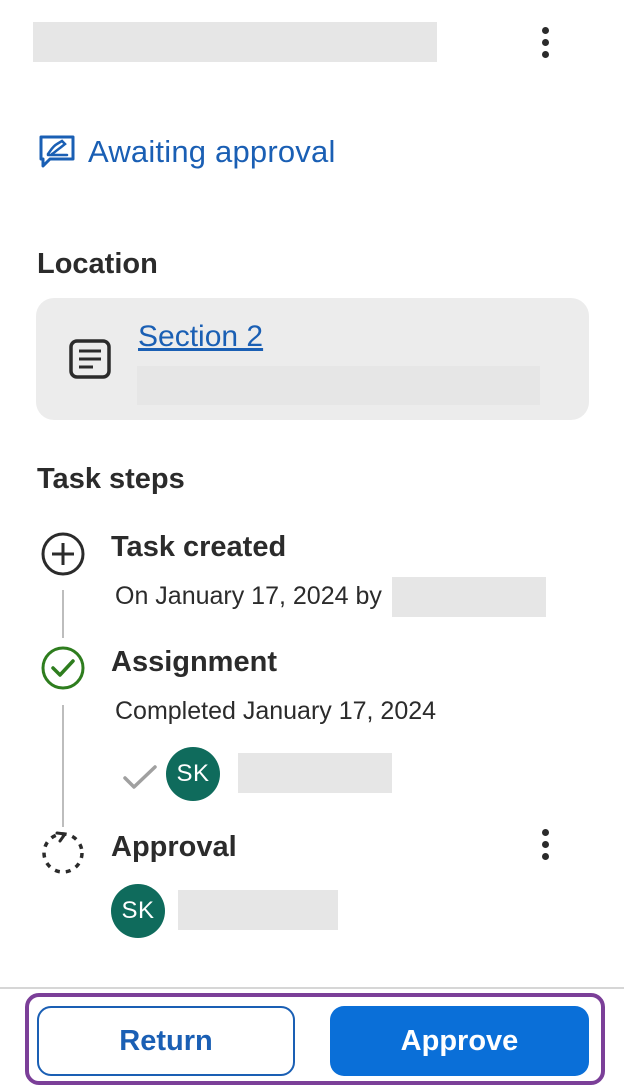 The image size is (624, 1090). Describe the element at coordinates (235, 42) in the screenshot. I see `header-title-redacted` at that location.